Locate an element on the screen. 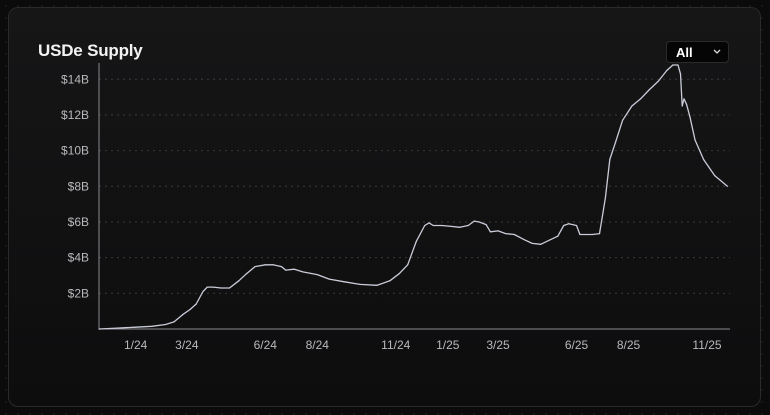 The image size is (770, 415). y-tick-label: $8B is located at coordinates (78, 186).